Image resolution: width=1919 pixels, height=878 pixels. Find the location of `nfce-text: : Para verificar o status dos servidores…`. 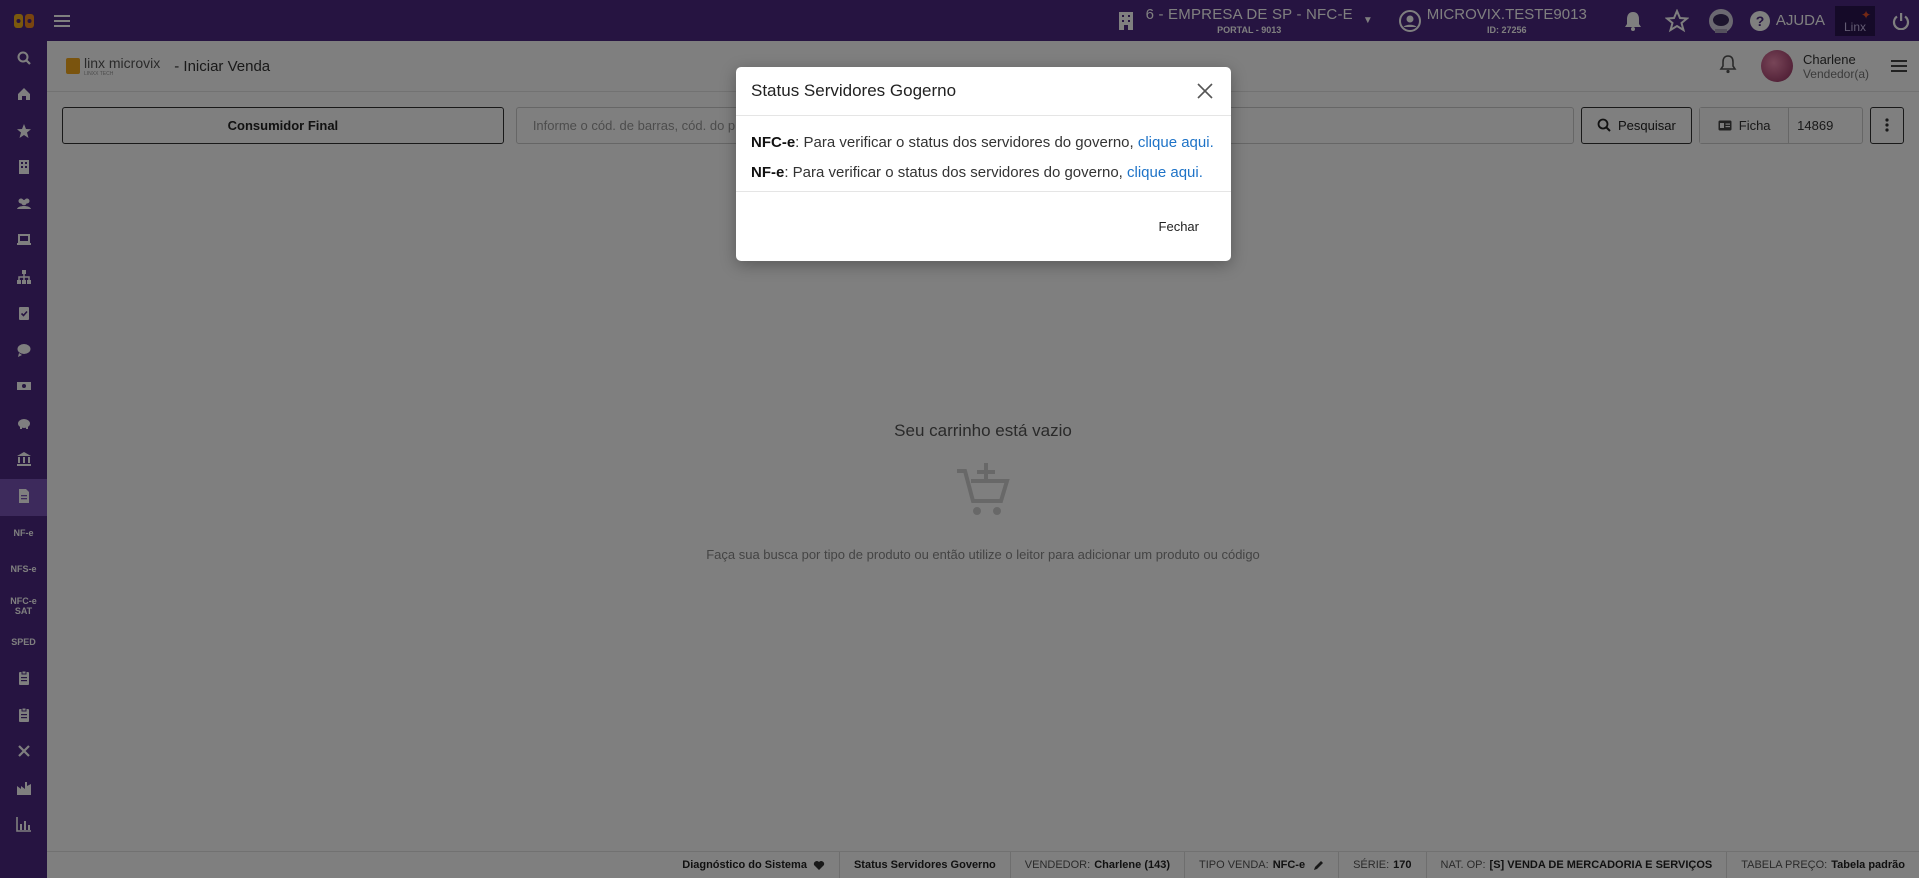

nfce-text: : Para verificar o status dos servidores… is located at coordinates (966, 142).